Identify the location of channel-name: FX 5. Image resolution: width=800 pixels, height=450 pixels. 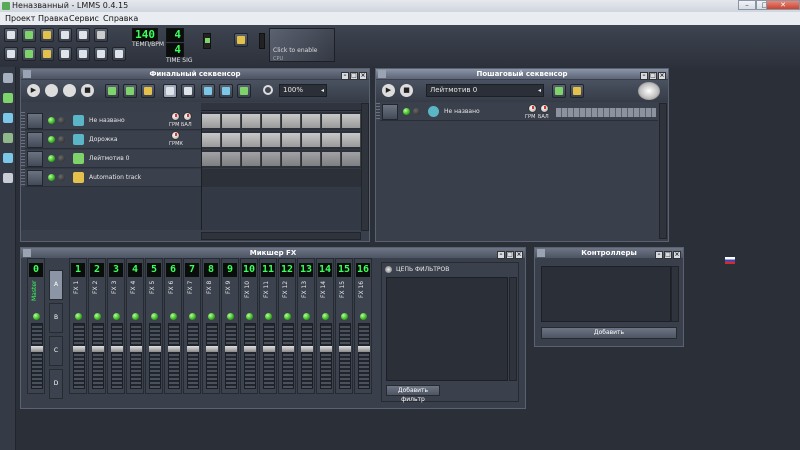
(155, 296).